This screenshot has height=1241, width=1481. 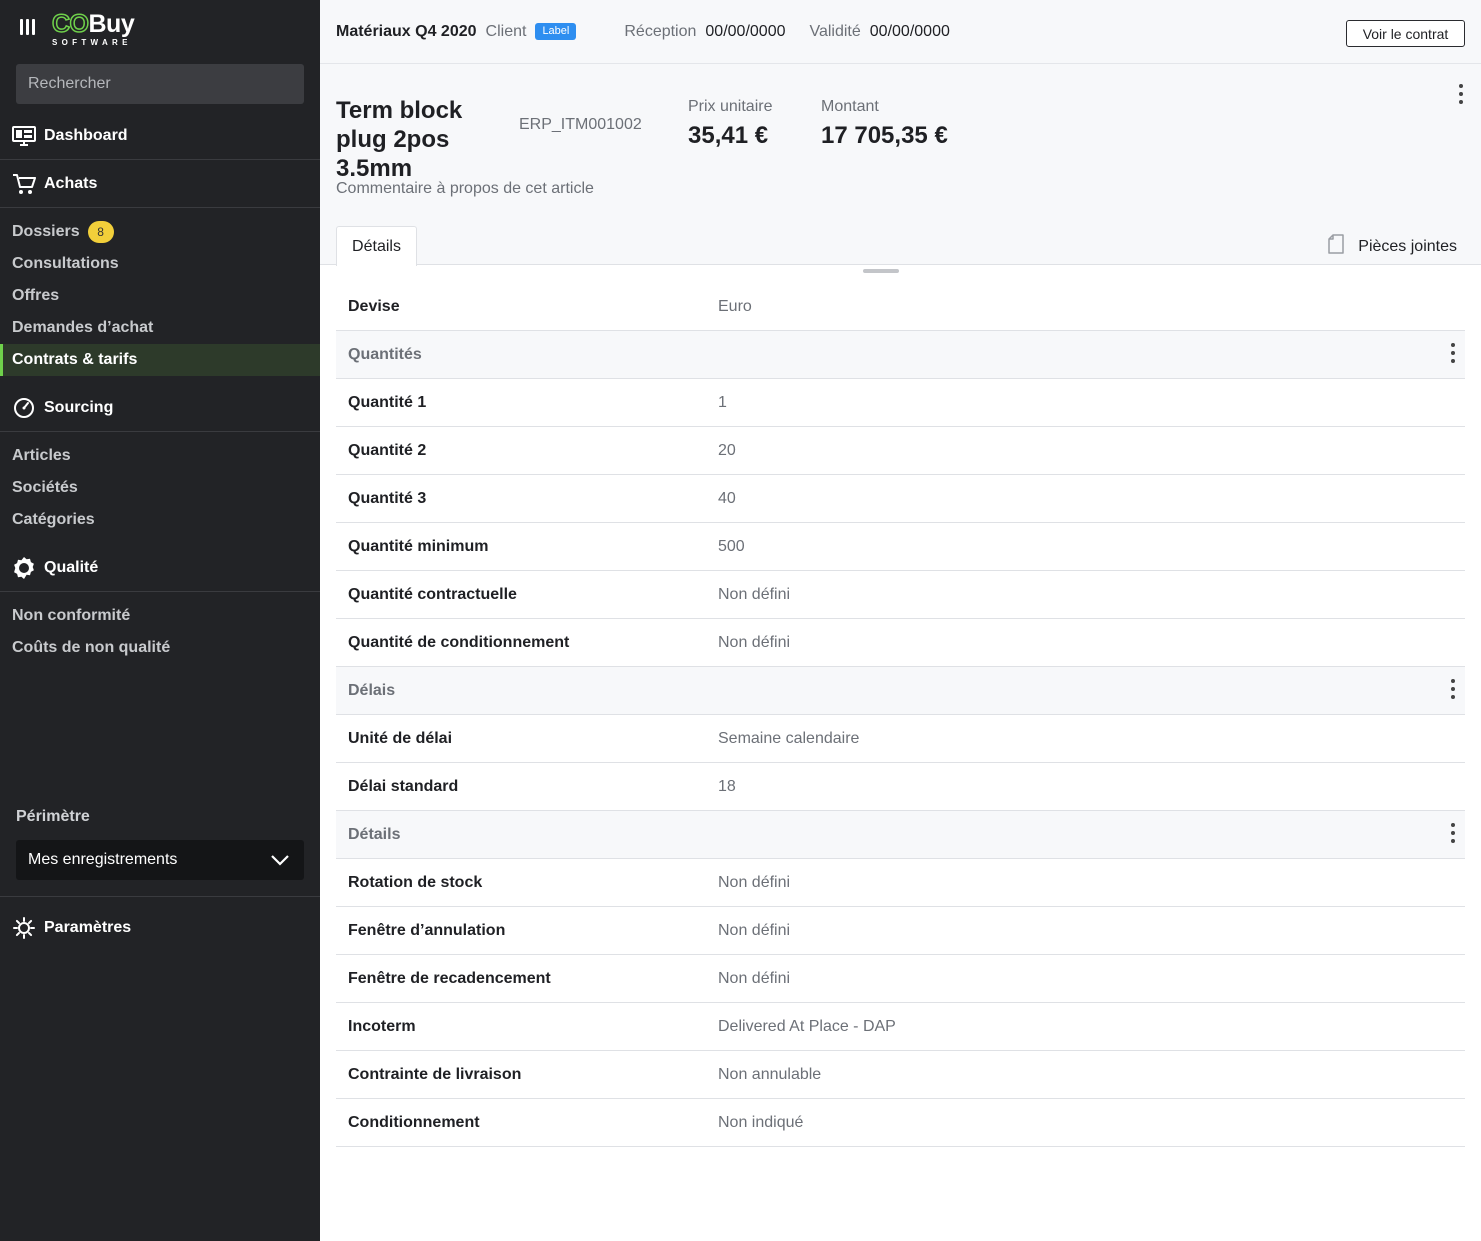 What do you see at coordinates (807, 1026) in the screenshot?
I see `row-value: Delivered At Place - DAP` at bounding box center [807, 1026].